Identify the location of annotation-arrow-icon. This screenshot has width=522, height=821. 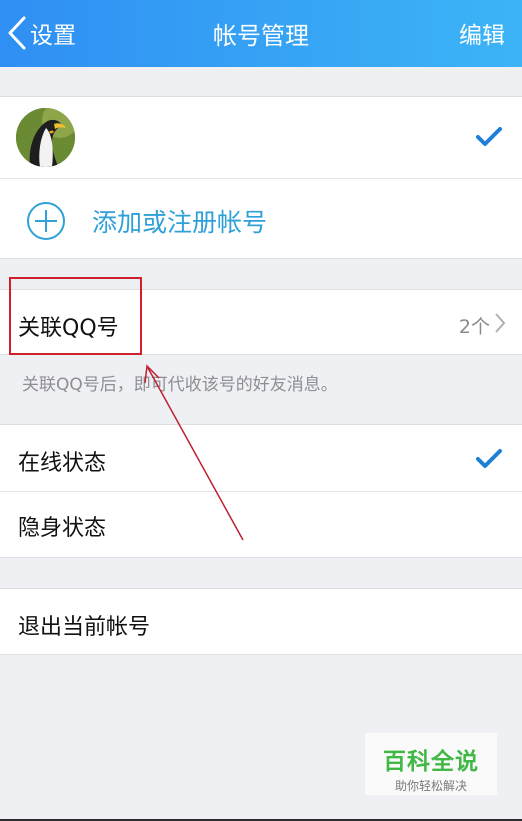
(194, 452).